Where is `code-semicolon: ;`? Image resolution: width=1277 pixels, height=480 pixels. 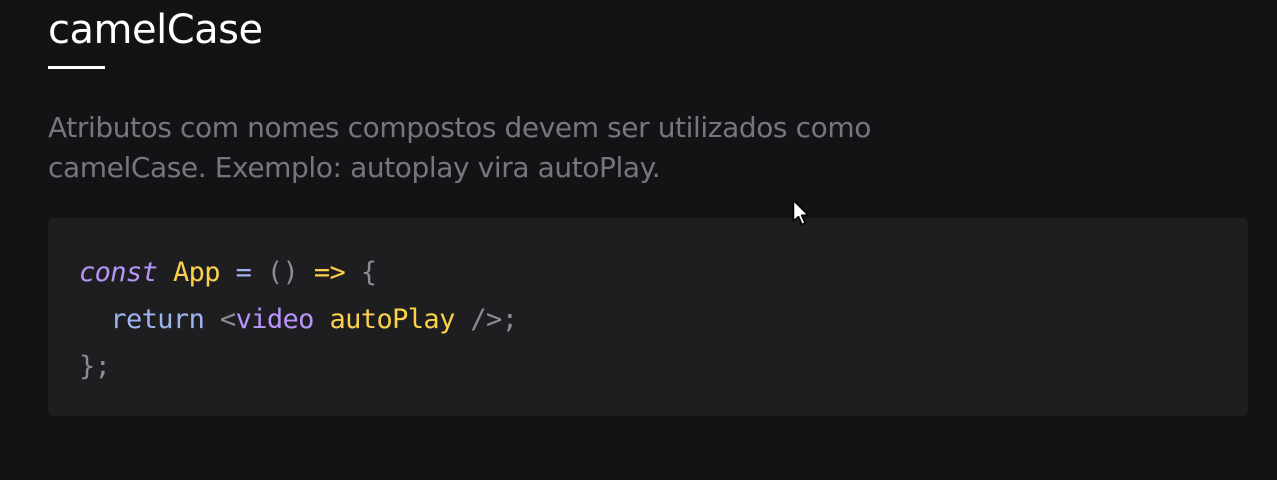
code-semicolon: ; is located at coordinates (509, 319).